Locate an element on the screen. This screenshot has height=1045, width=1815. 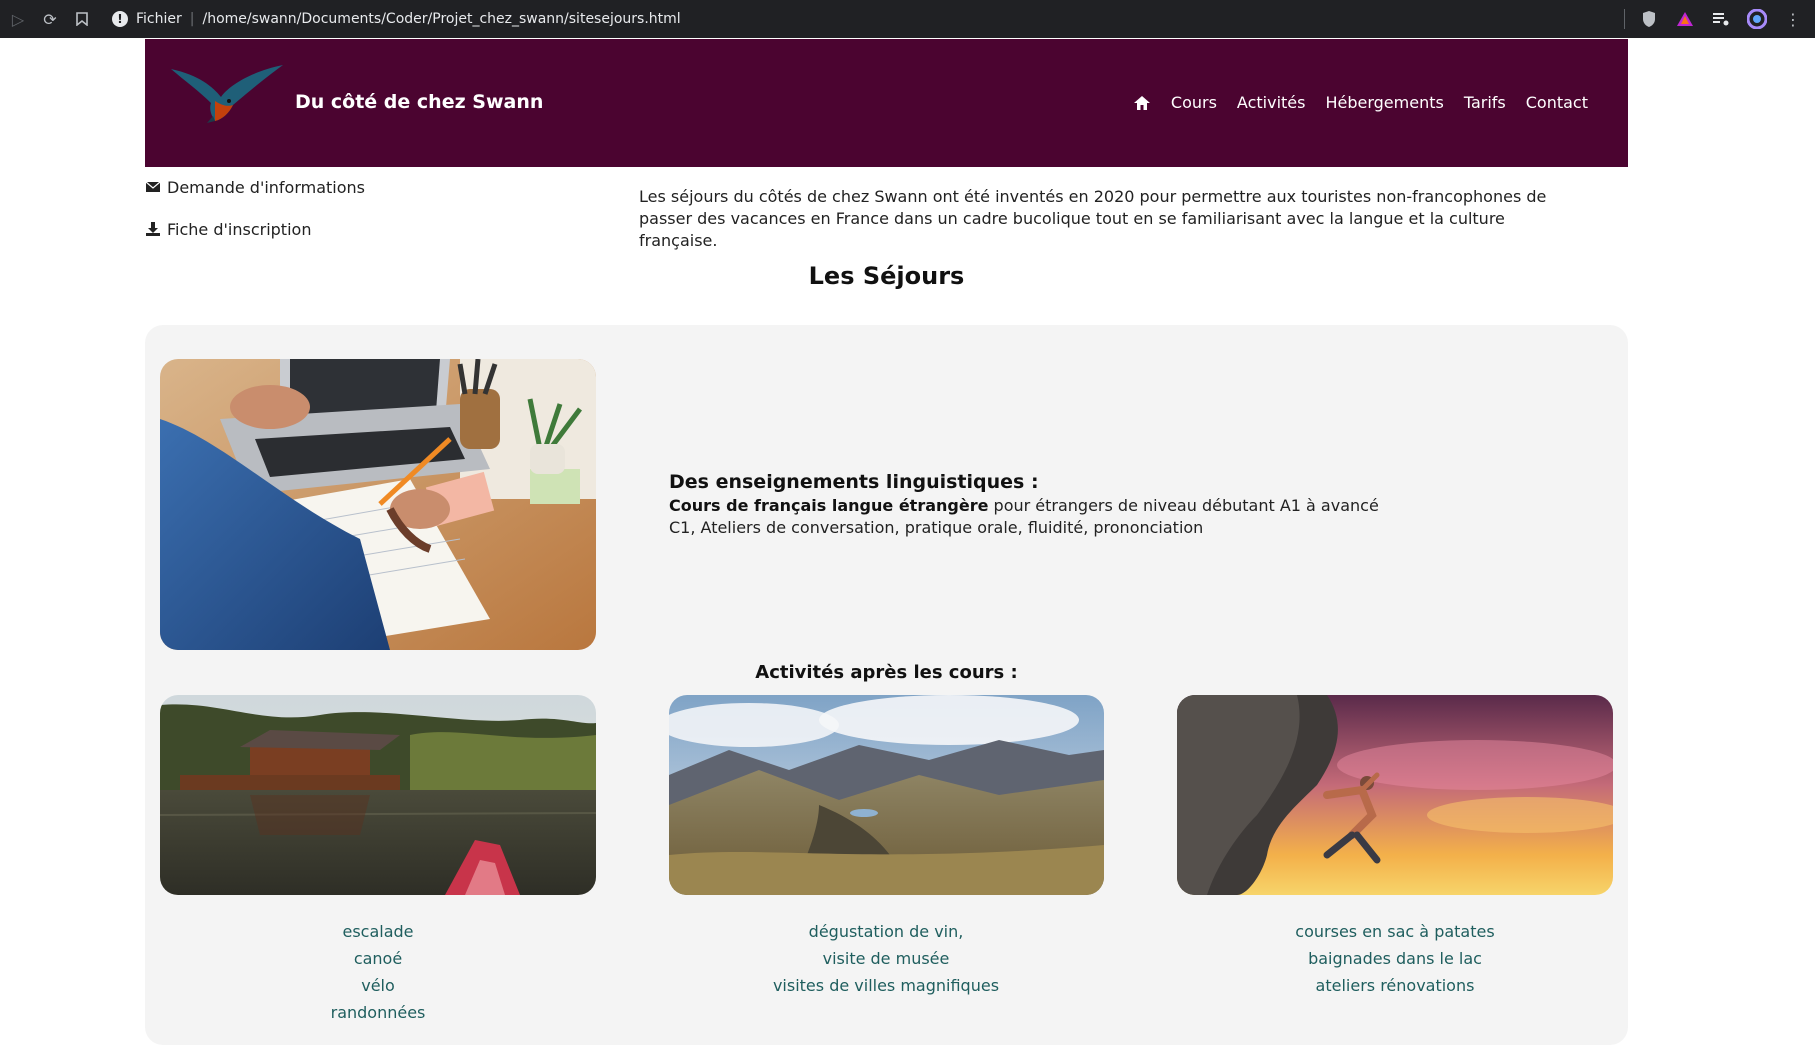
nav-cours: Cours is located at coordinates (1194, 102).